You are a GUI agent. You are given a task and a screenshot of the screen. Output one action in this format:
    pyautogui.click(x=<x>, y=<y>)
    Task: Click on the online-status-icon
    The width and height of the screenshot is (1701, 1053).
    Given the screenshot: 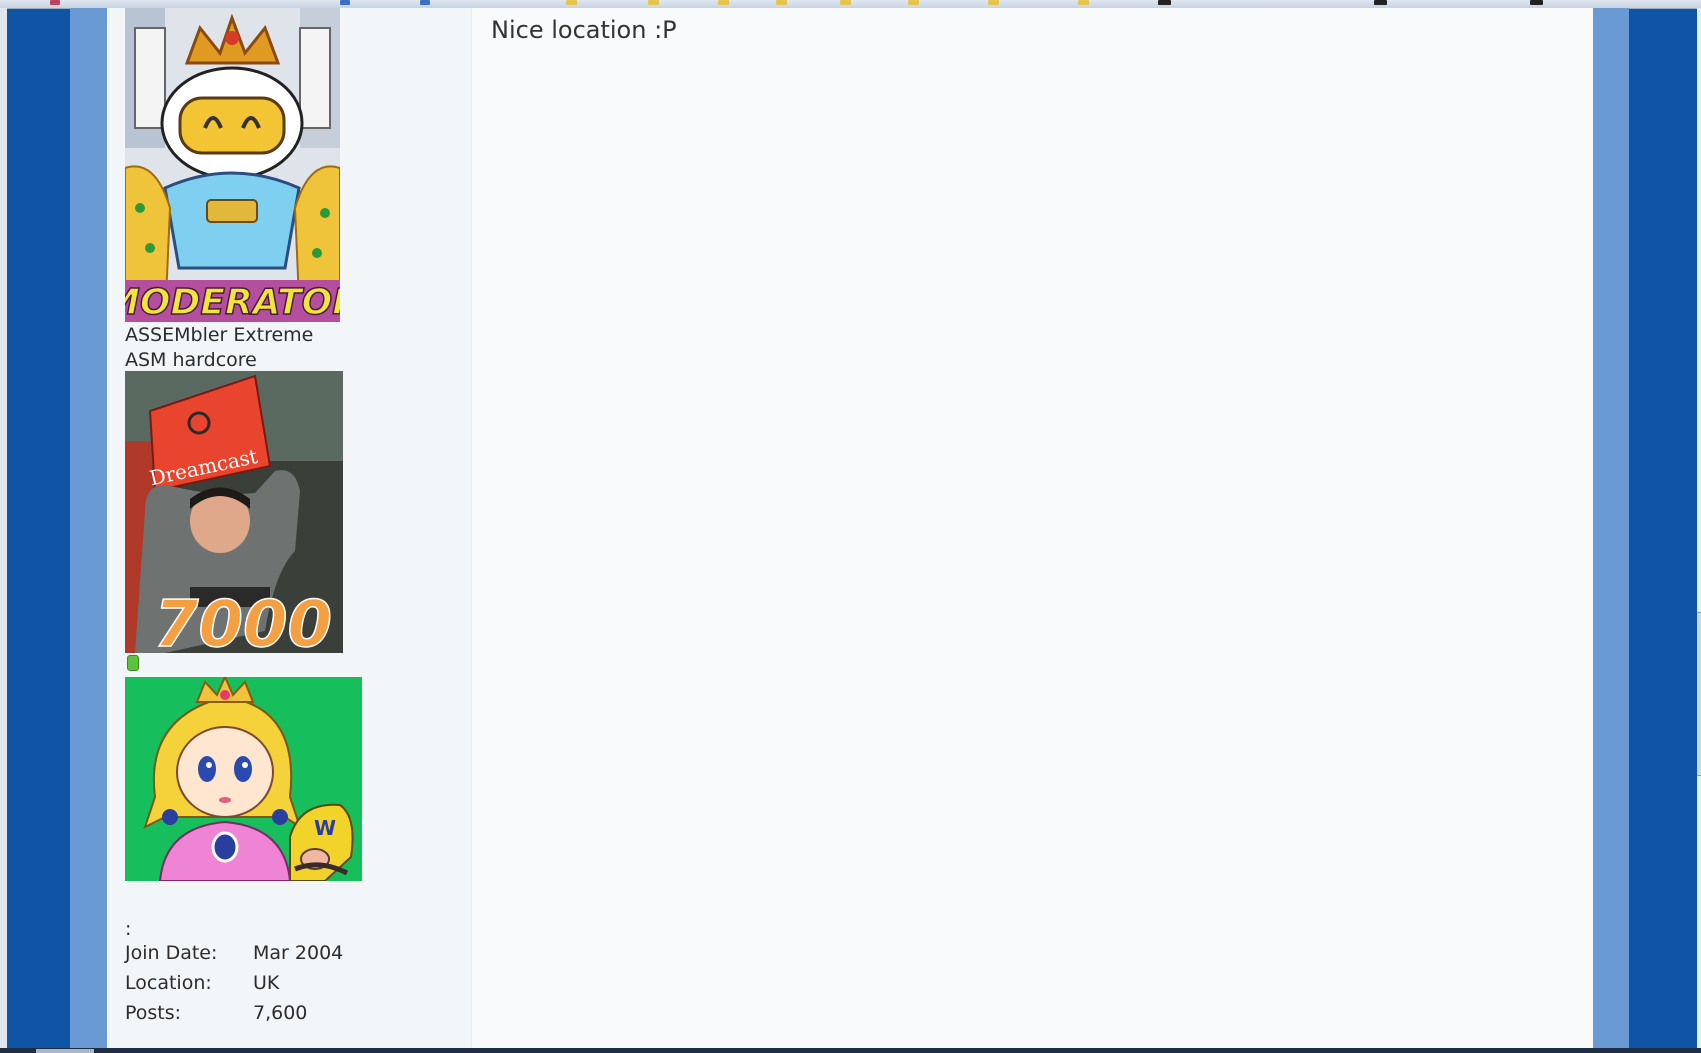 What is the action you would take?
    pyautogui.click(x=133, y=663)
    